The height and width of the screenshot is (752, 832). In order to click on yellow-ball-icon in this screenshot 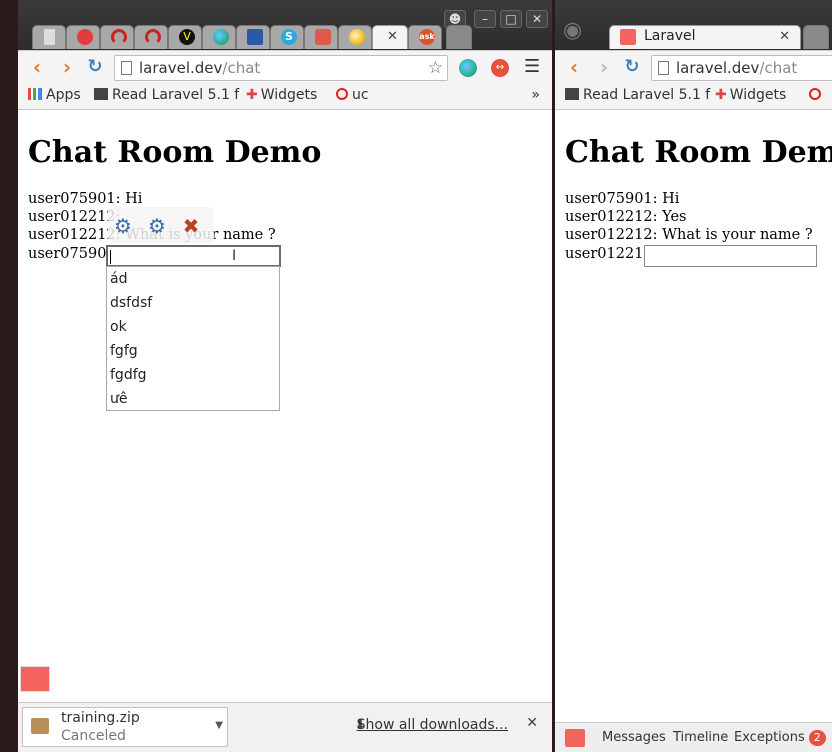, I will do `click(357, 37)`.